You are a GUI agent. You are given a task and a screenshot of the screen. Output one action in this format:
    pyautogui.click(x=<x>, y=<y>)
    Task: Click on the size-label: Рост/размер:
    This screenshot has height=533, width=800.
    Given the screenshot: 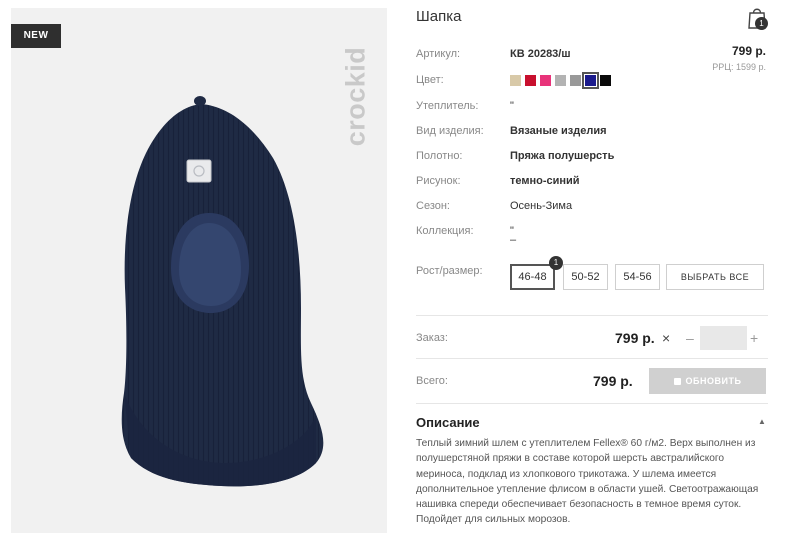 What is the action you would take?
    pyautogui.click(x=449, y=271)
    